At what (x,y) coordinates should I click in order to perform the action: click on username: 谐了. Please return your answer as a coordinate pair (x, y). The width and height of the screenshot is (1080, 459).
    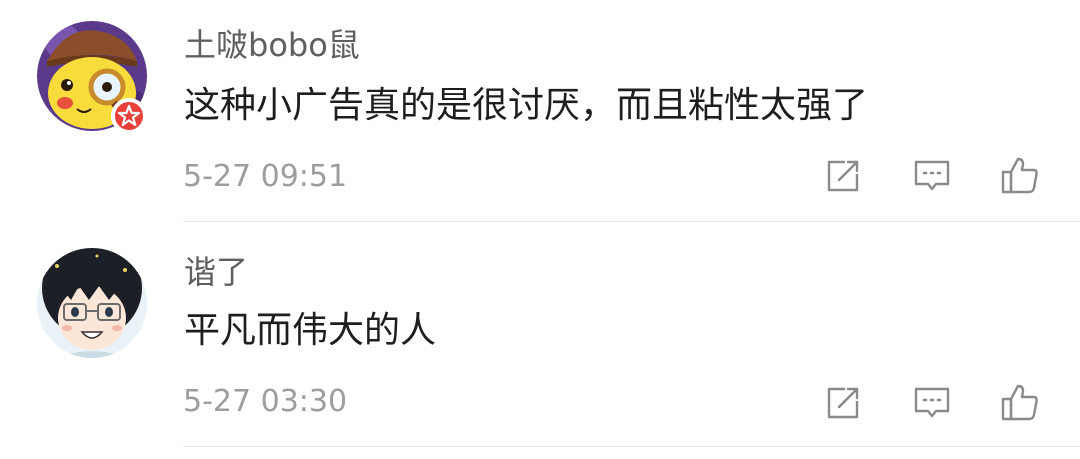
    Looking at the image, I should click on (216, 272).